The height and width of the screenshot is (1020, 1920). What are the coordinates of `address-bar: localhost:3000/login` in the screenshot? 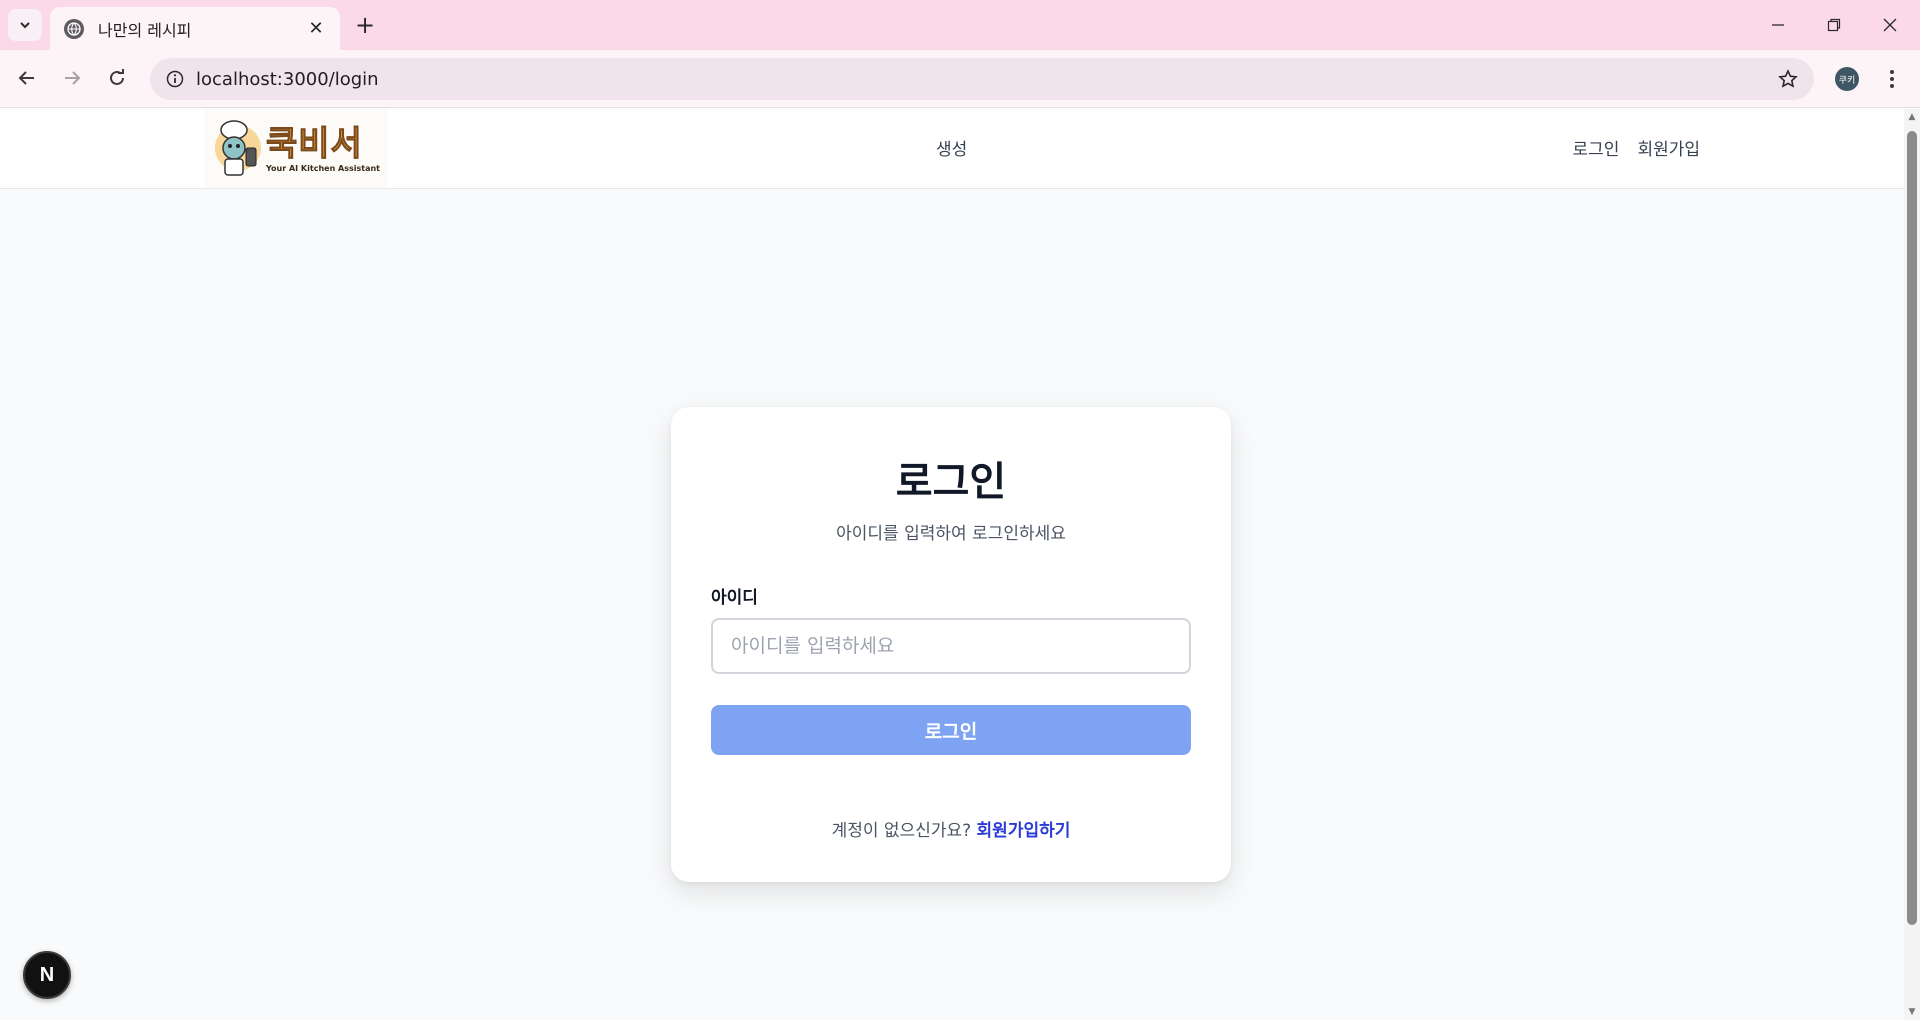 It's located at (982, 79).